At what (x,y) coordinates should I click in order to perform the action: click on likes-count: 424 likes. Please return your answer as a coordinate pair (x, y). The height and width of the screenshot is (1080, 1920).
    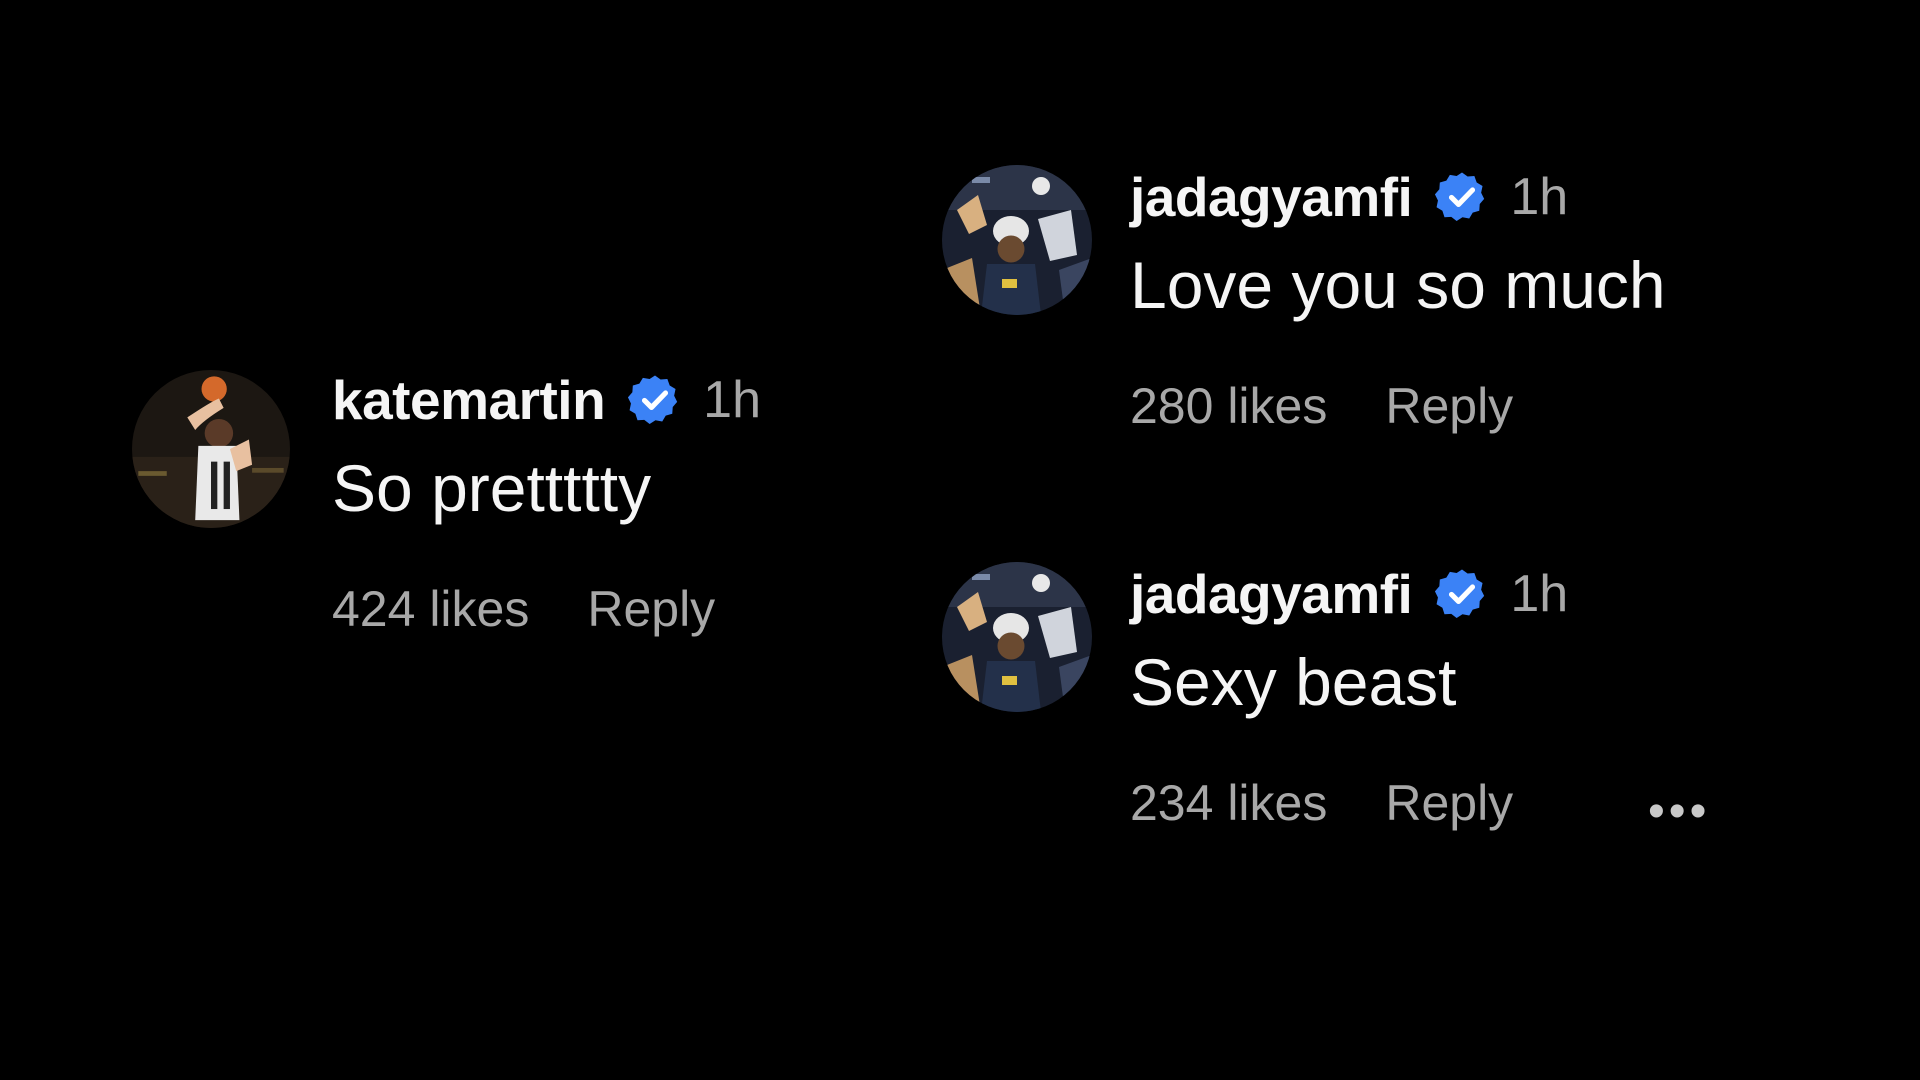
    Looking at the image, I should click on (430, 609).